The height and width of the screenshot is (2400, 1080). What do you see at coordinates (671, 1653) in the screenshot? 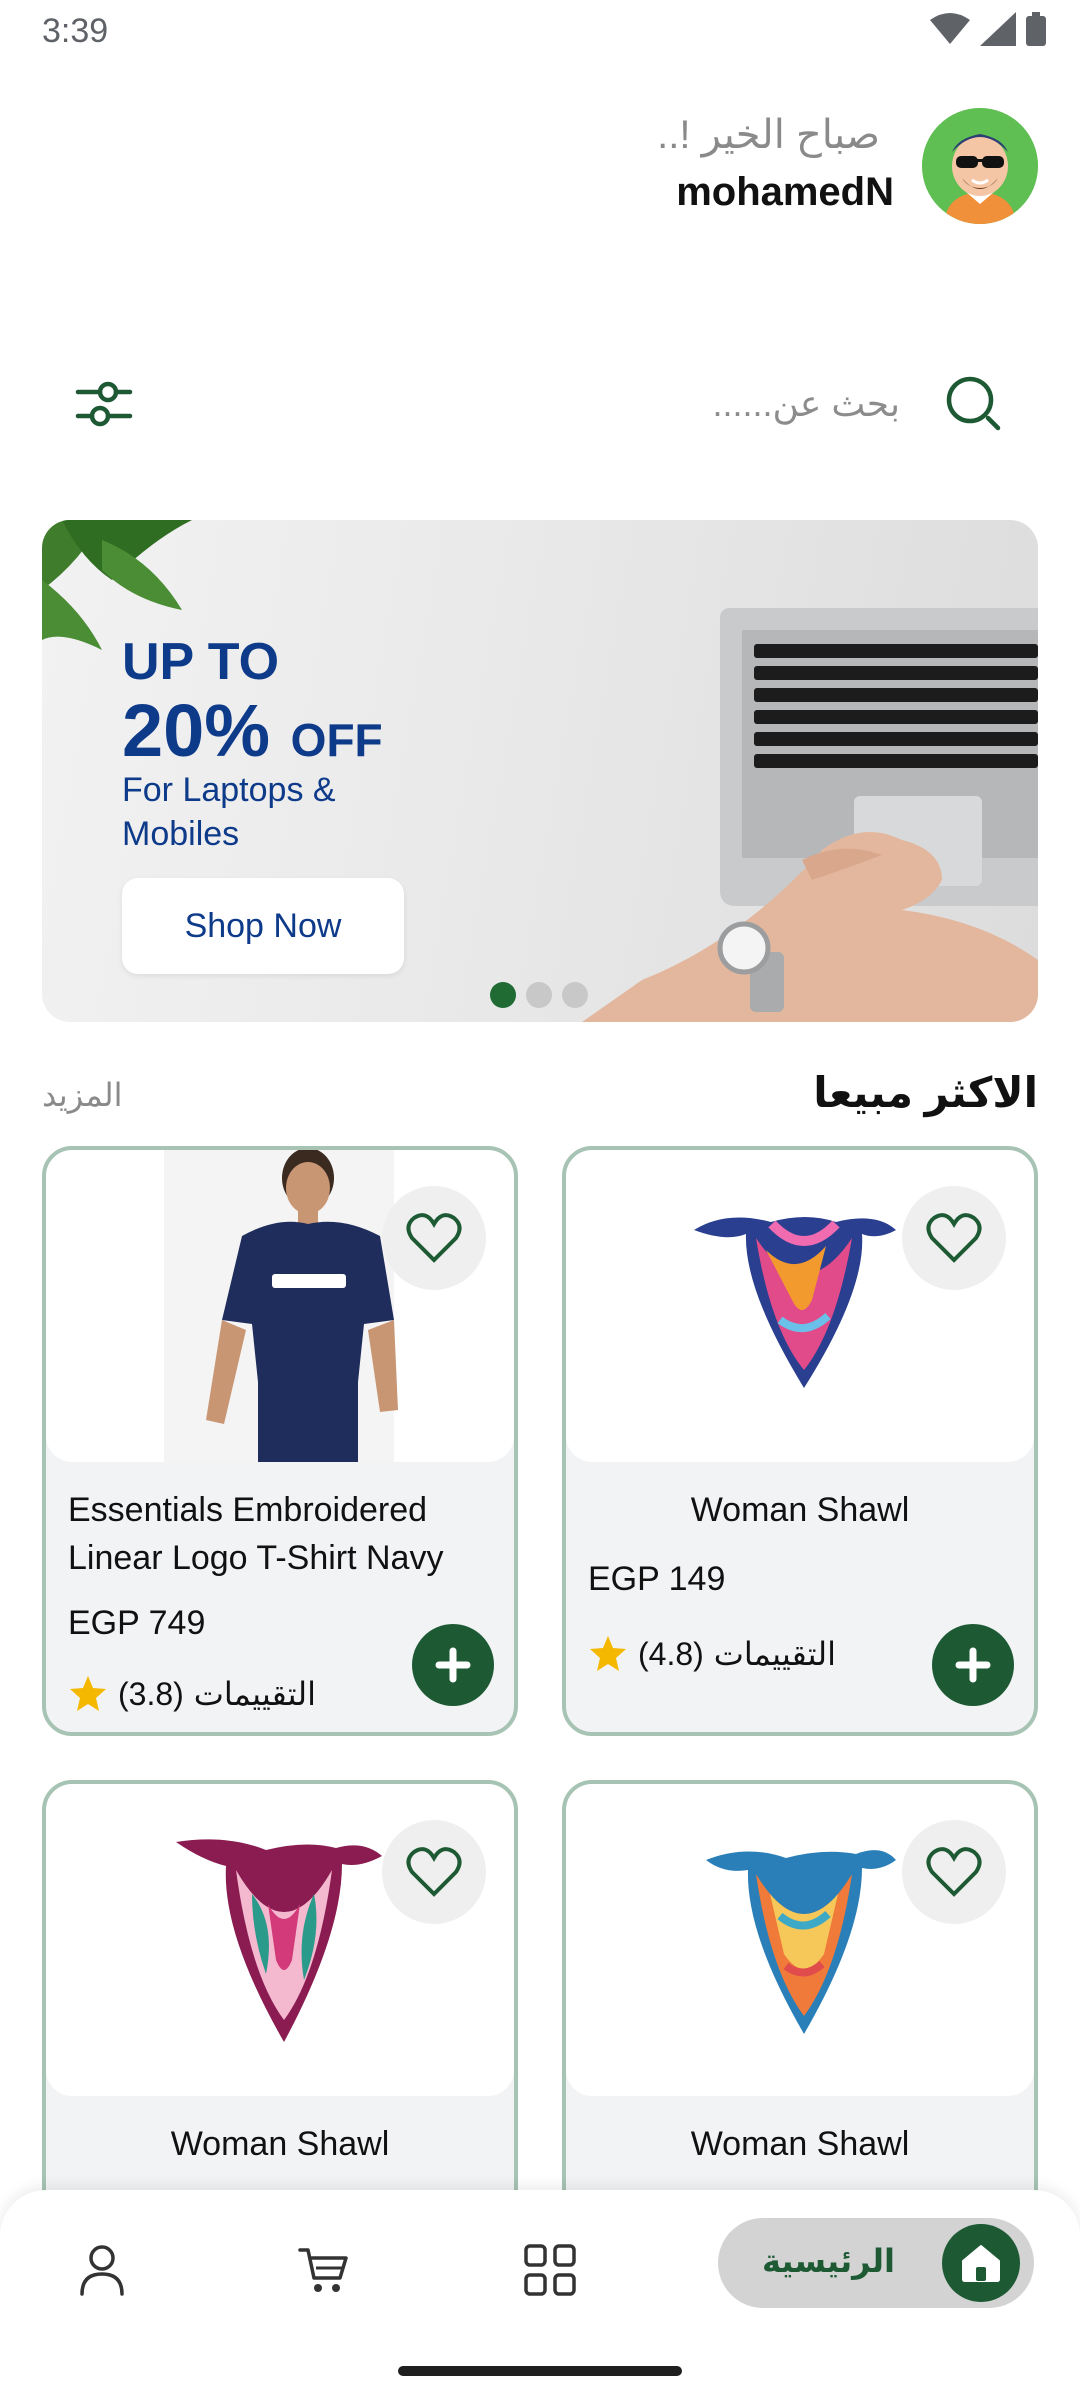
I see `rating-value: (4.8)` at bounding box center [671, 1653].